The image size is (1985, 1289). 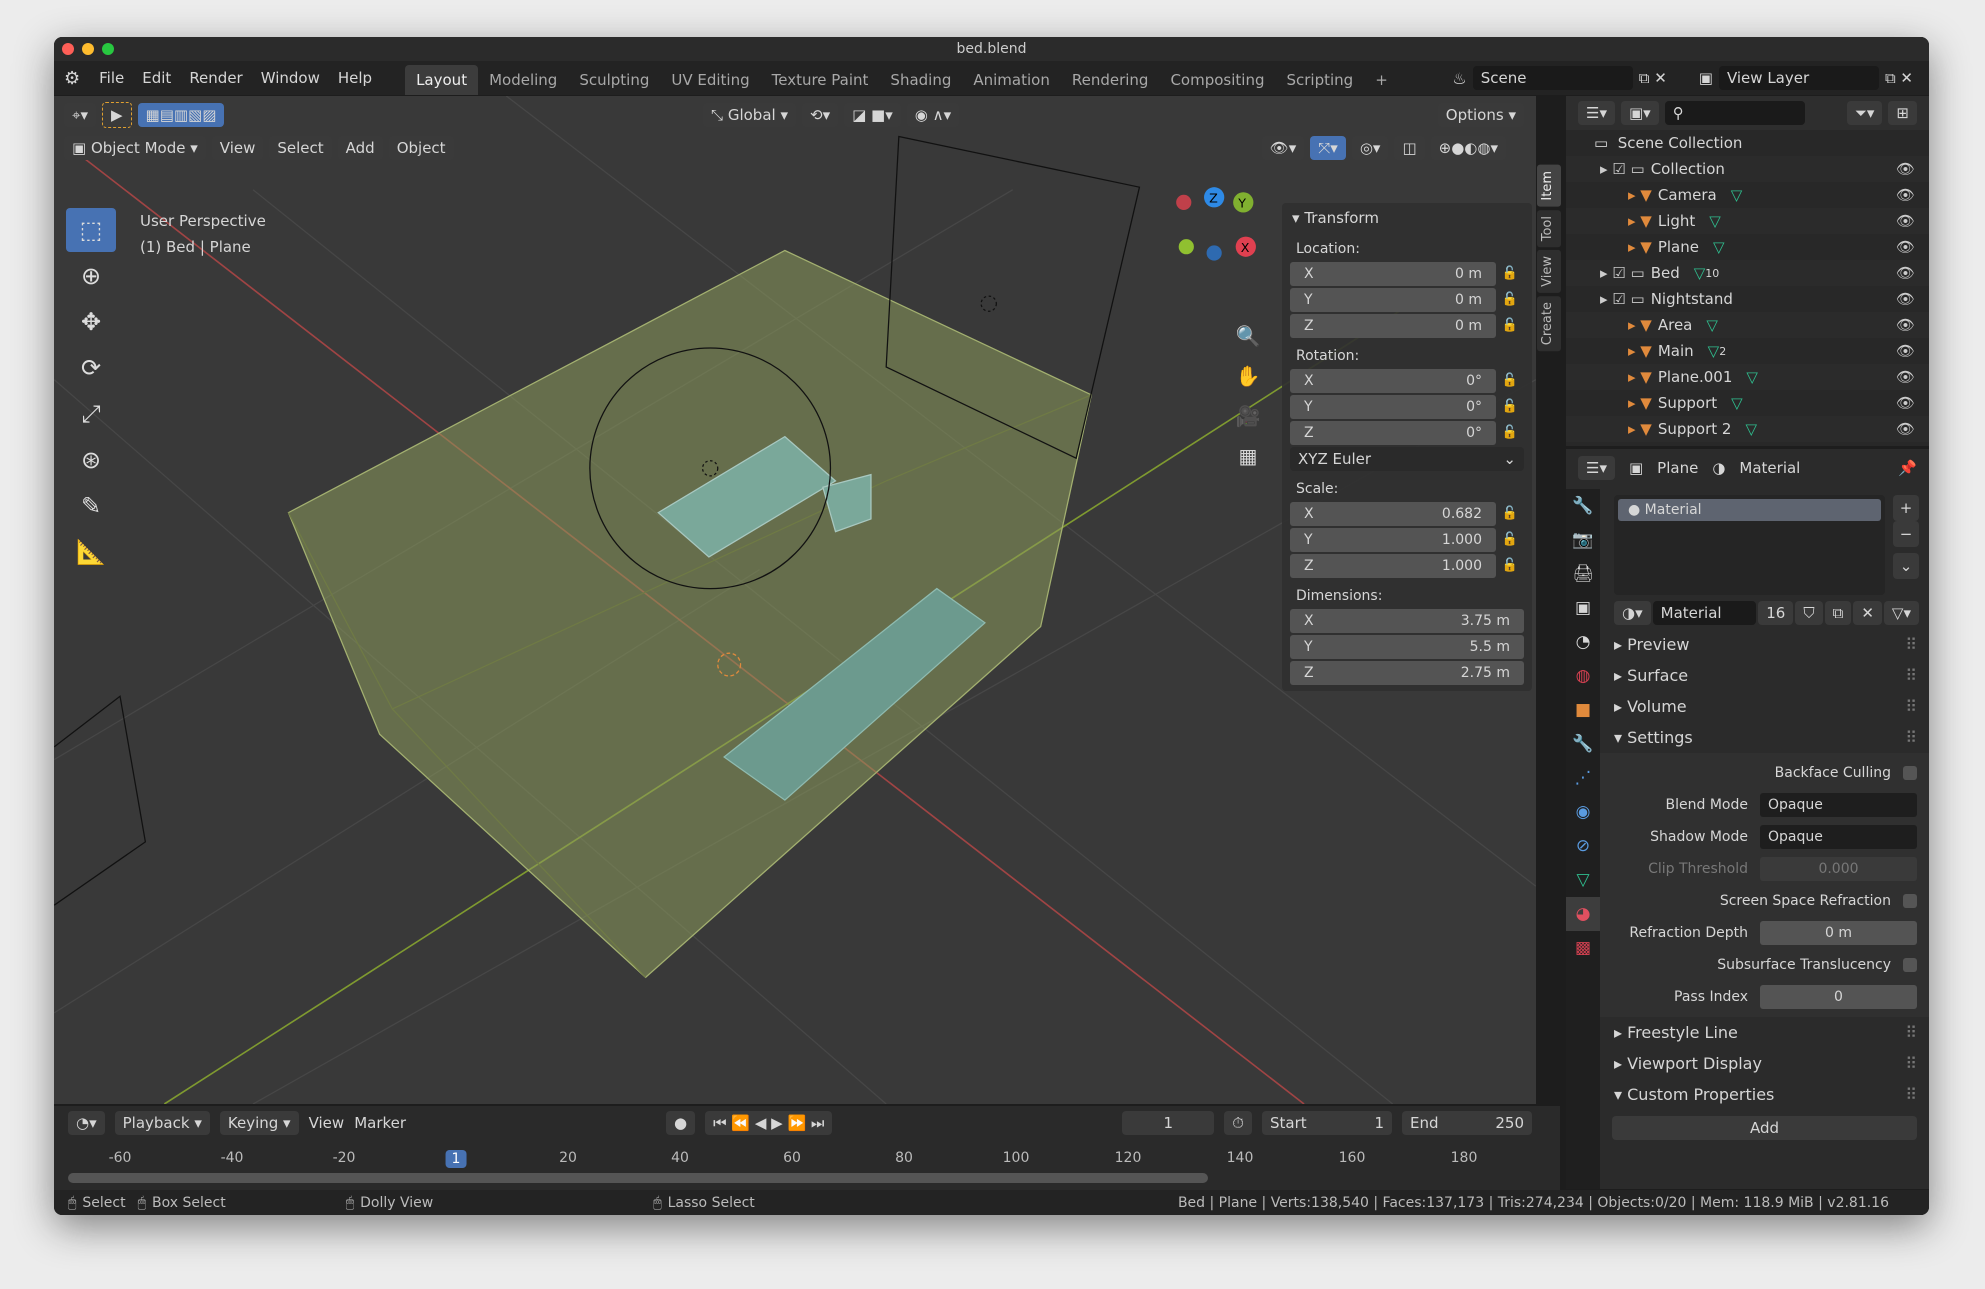 I want to click on duplicate-material-icon: ⧉, so click(x=1838, y=613).